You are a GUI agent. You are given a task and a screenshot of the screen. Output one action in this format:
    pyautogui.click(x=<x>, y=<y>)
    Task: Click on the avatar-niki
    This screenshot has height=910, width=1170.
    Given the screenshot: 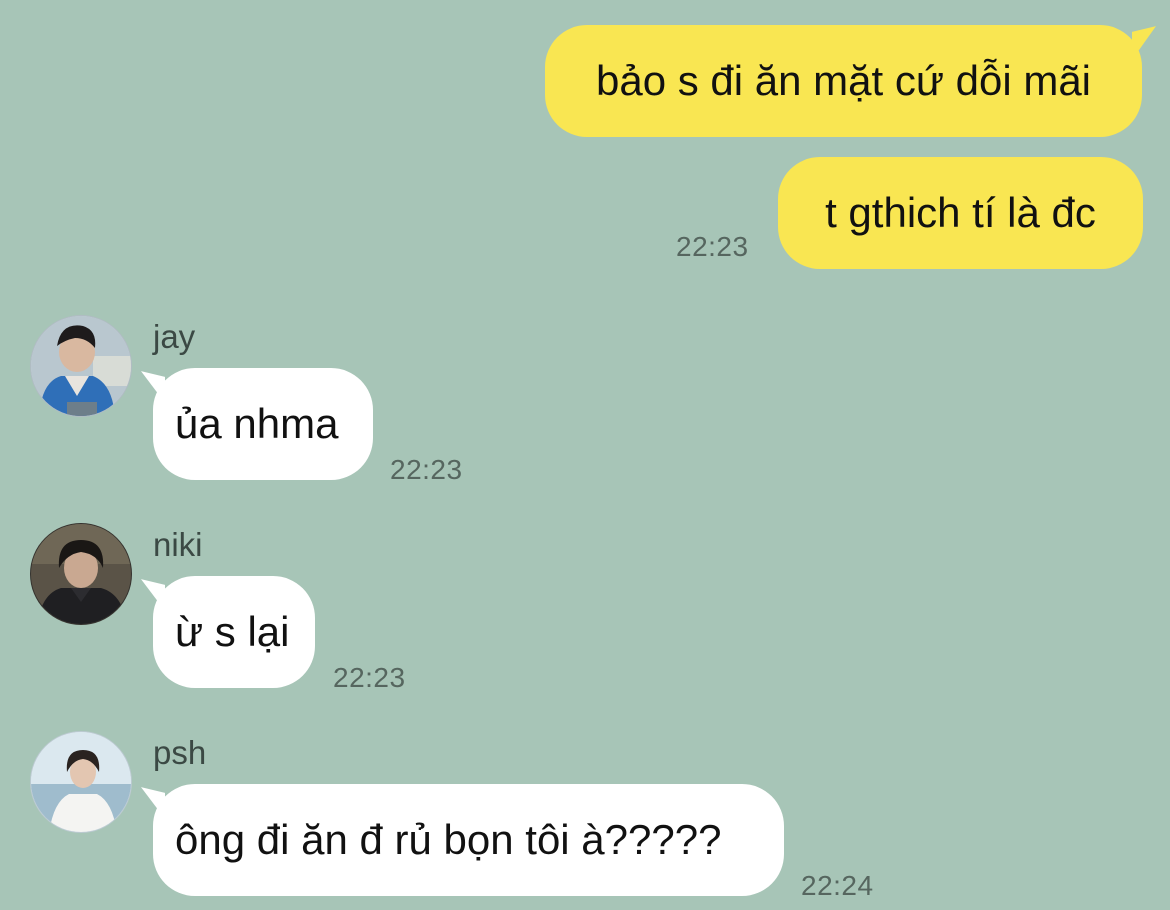 What is the action you would take?
    pyautogui.click(x=81, y=574)
    